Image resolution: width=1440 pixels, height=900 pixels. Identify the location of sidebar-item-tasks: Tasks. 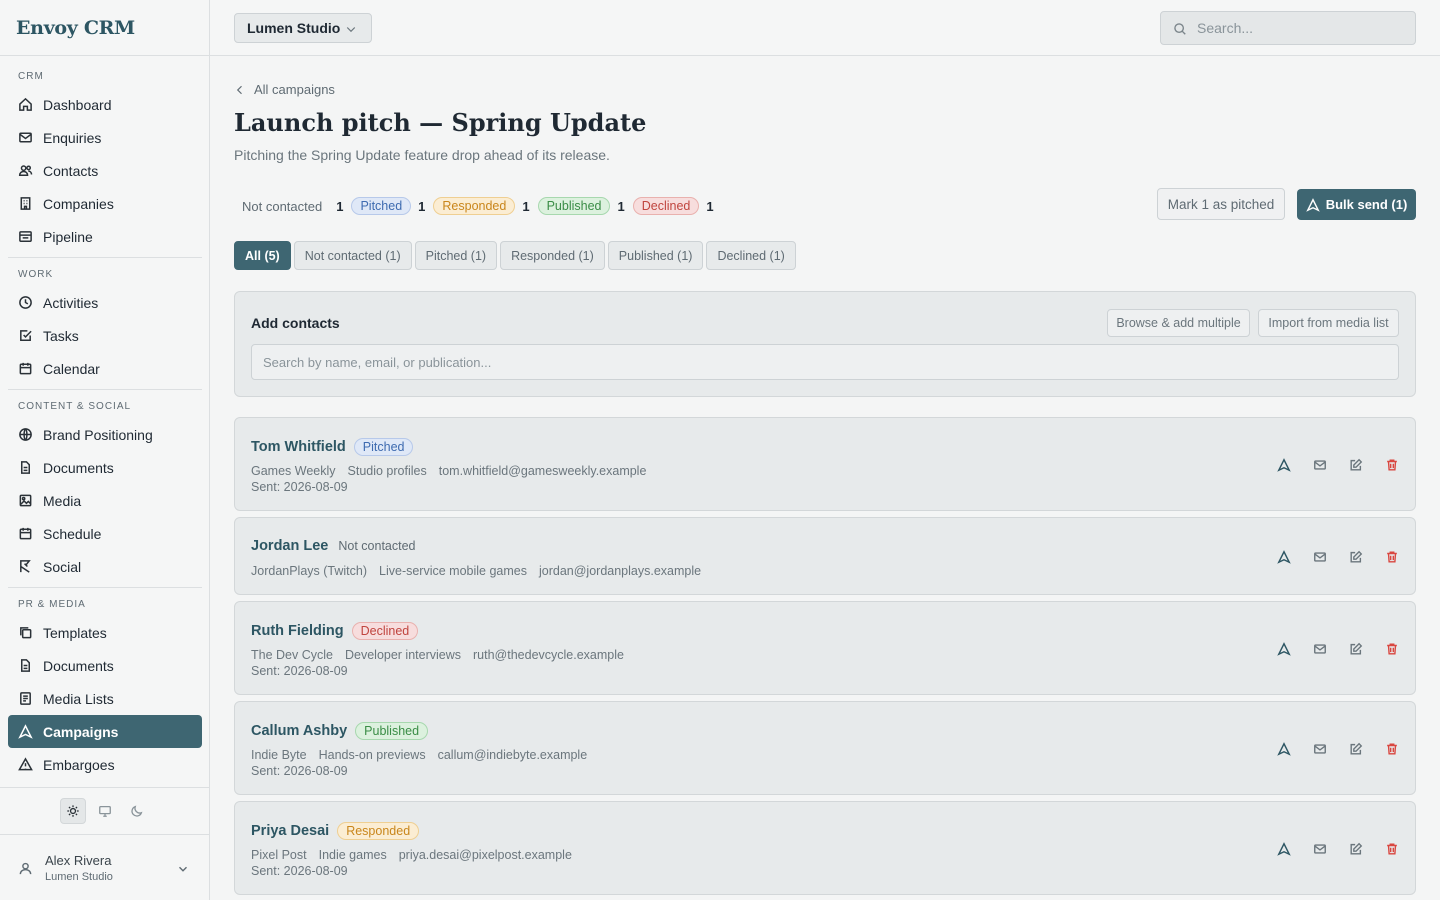
(105, 335).